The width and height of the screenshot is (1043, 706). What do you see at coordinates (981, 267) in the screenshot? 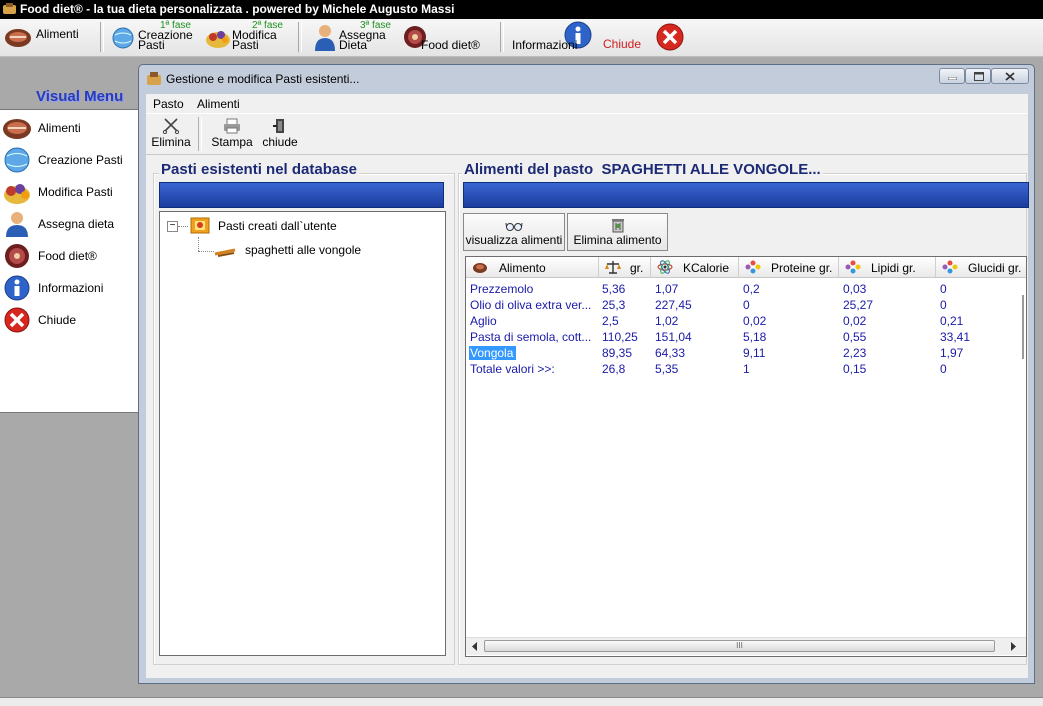
I see `column-header-glucidi: Glucidi gr.` at bounding box center [981, 267].